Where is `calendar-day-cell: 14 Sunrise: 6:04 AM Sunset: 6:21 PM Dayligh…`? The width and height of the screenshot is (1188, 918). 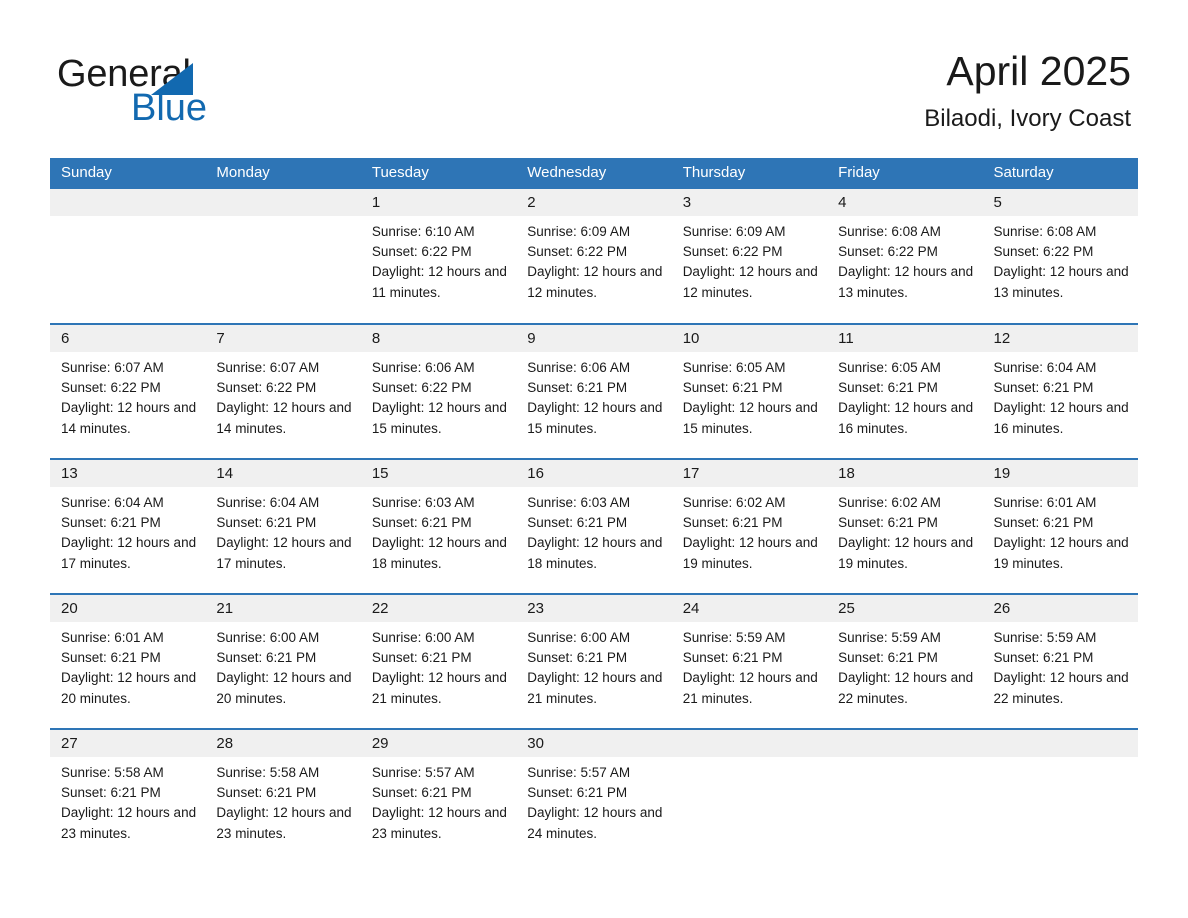
calendar-day-cell: 14 Sunrise: 6:04 AM Sunset: 6:21 PM Dayligh… is located at coordinates (283, 526).